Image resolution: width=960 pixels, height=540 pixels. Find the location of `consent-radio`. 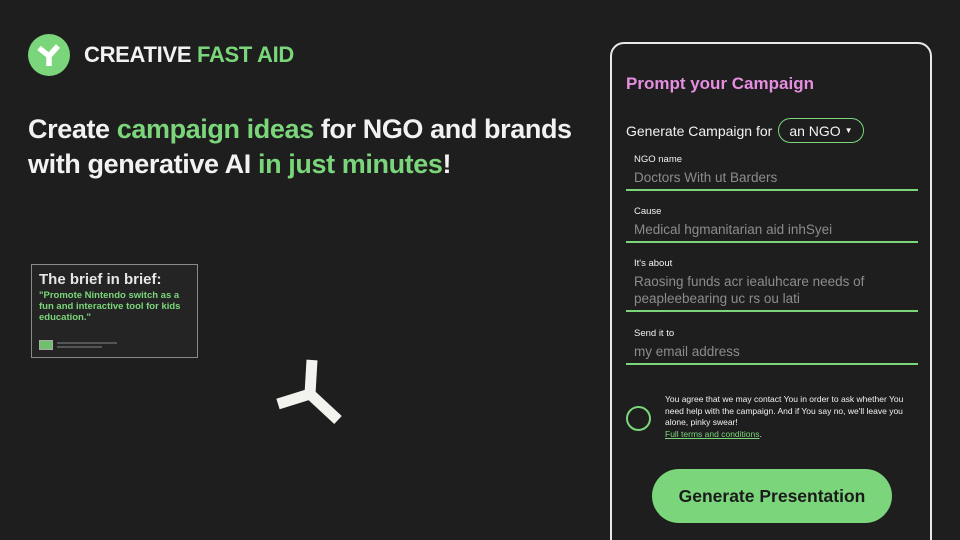

consent-radio is located at coordinates (638, 418).